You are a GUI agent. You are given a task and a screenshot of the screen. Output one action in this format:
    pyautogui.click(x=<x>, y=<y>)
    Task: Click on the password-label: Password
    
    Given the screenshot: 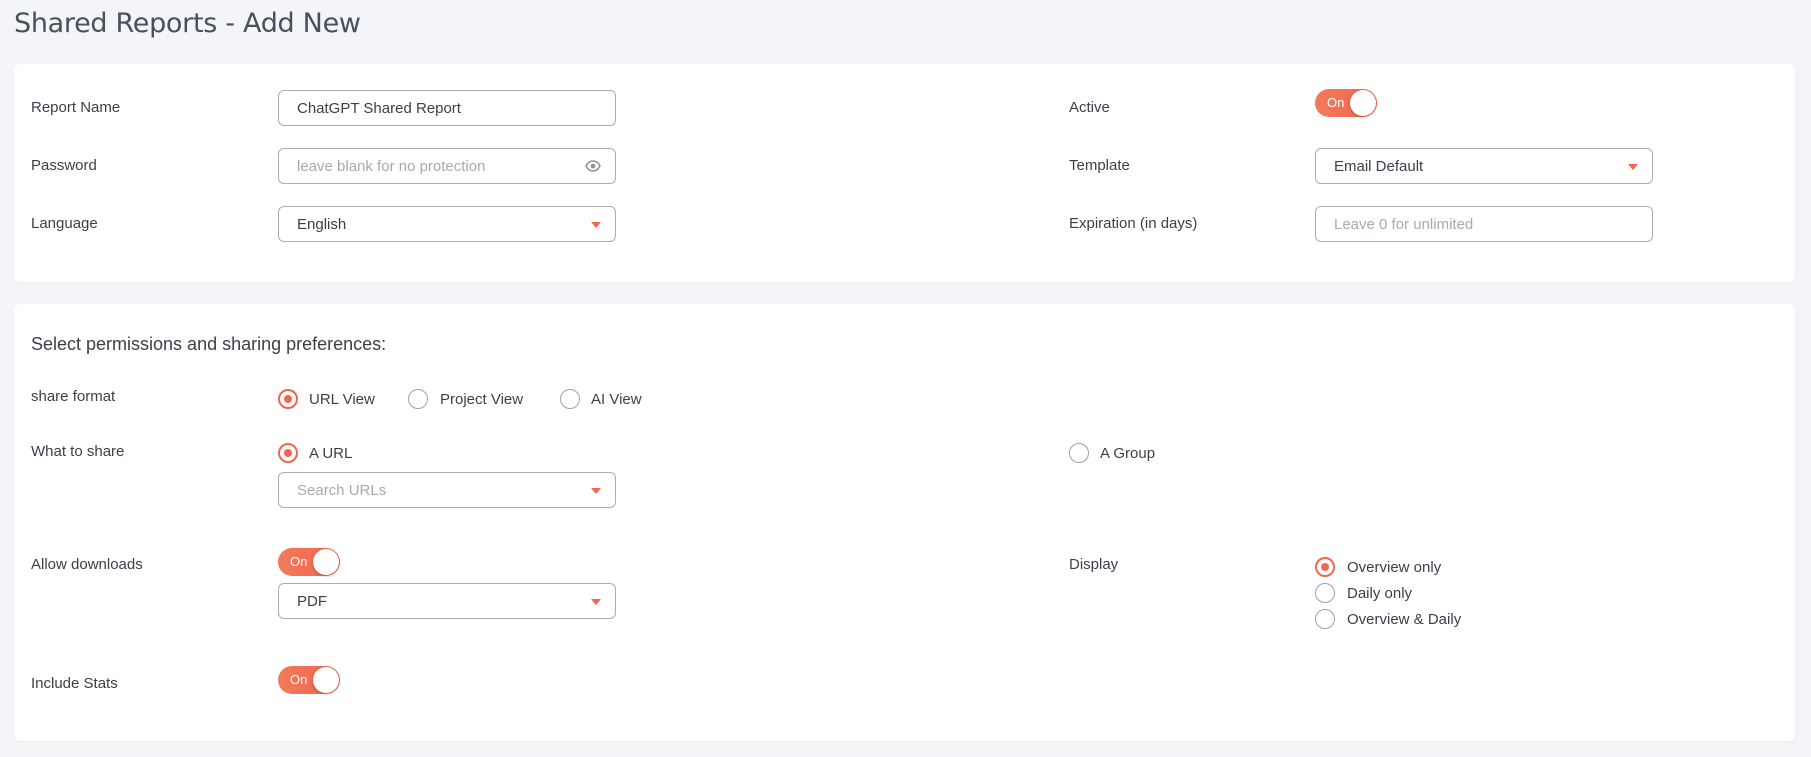 What is the action you would take?
    pyautogui.click(x=64, y=165)
    